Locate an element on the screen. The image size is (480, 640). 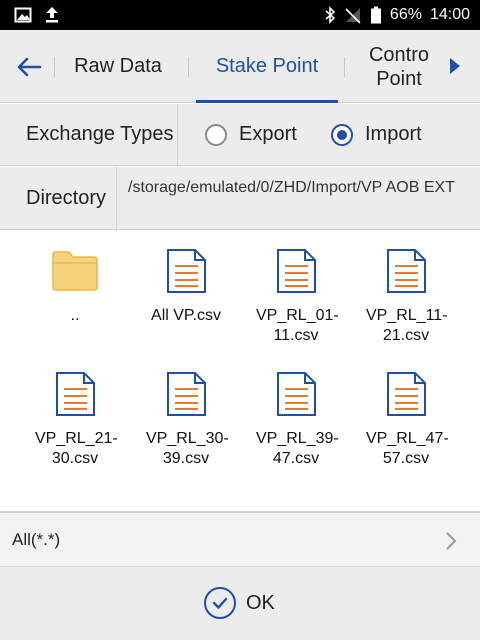
file-name: VP_RL_30-39.csv is located at coordinates (187, 448).